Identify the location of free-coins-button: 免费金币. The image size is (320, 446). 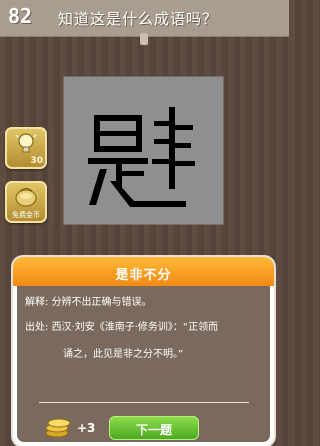
(26, 202).